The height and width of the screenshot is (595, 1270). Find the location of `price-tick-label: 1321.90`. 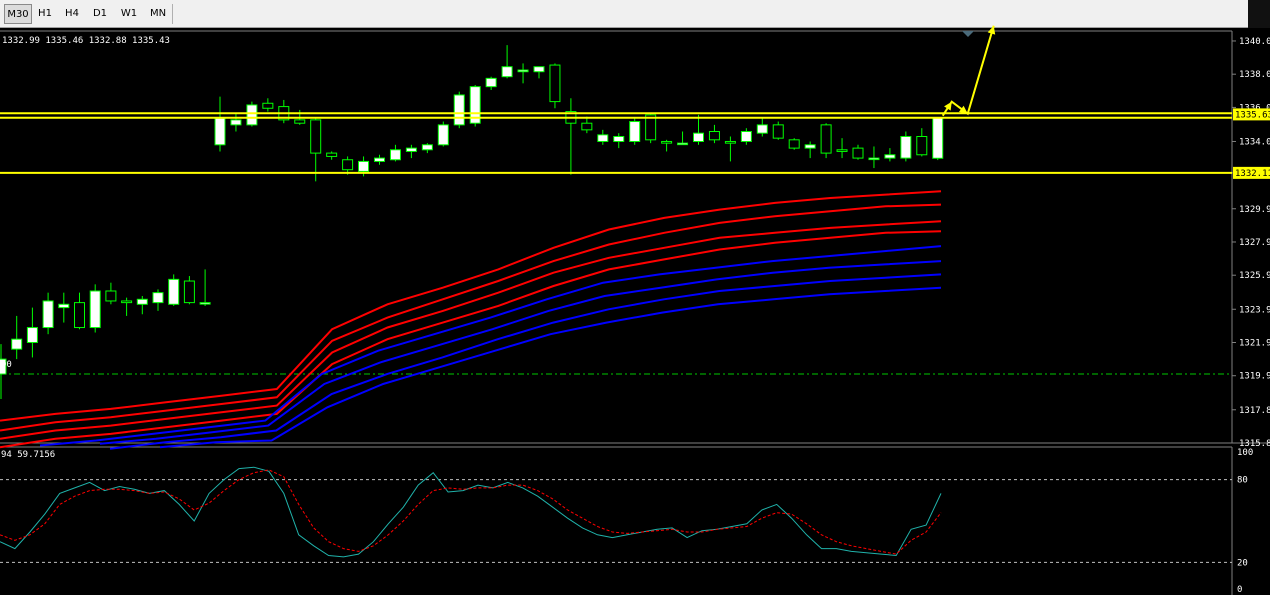

price-tick-label: 1321.90 is located at coordinates (1254, 343).